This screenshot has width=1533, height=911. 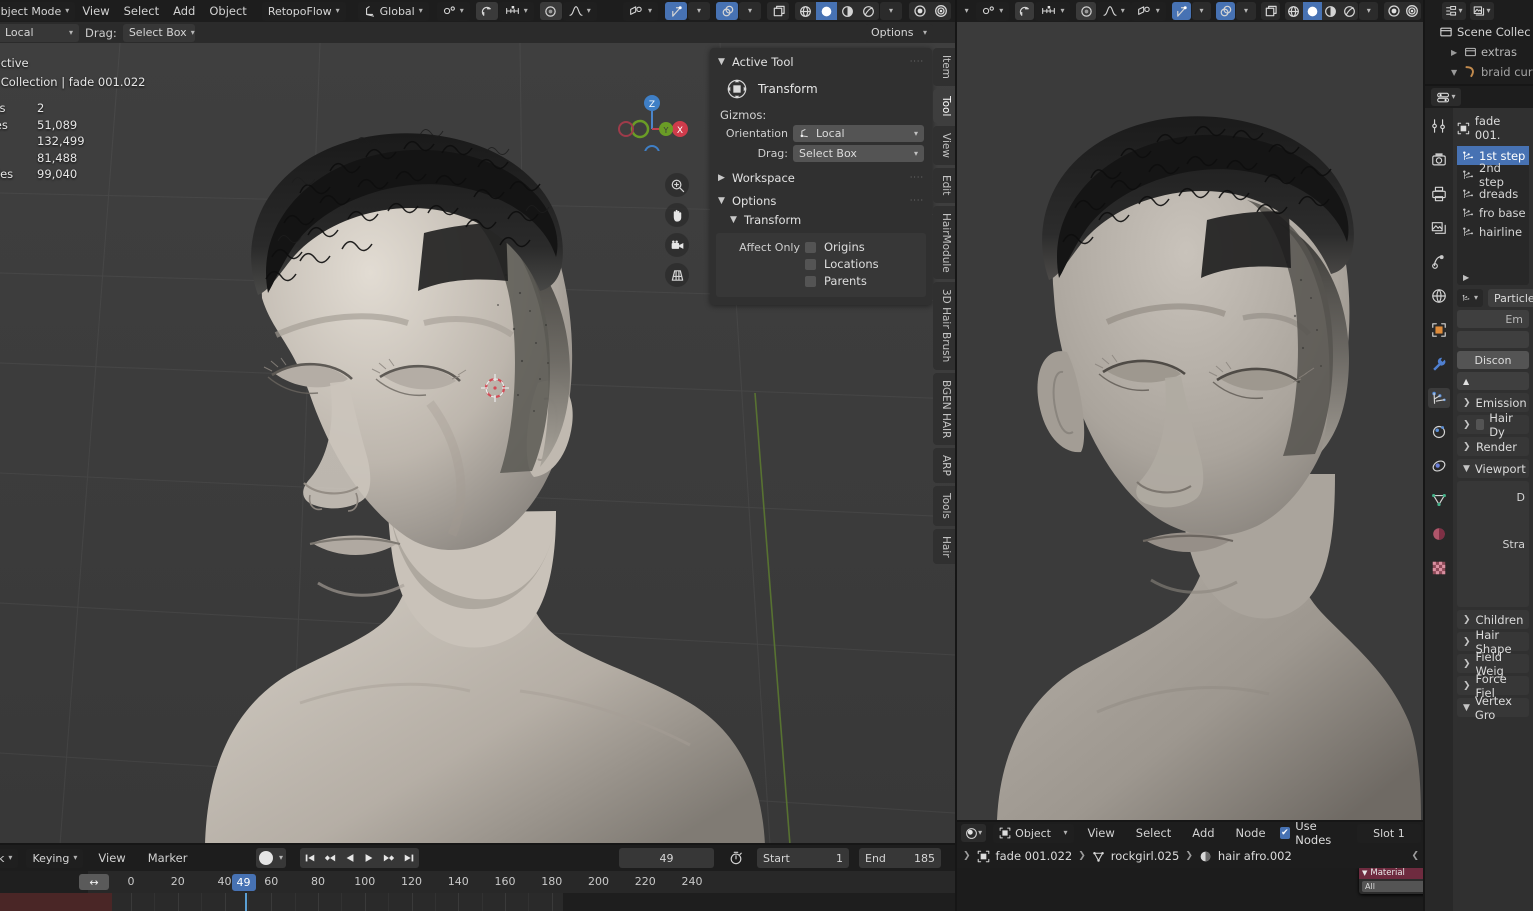 What do you see at coordinates (158, 32) in the screenshot?
I see `drag-mode-selector: Select Box ▾` at bounding box center [158, 32].